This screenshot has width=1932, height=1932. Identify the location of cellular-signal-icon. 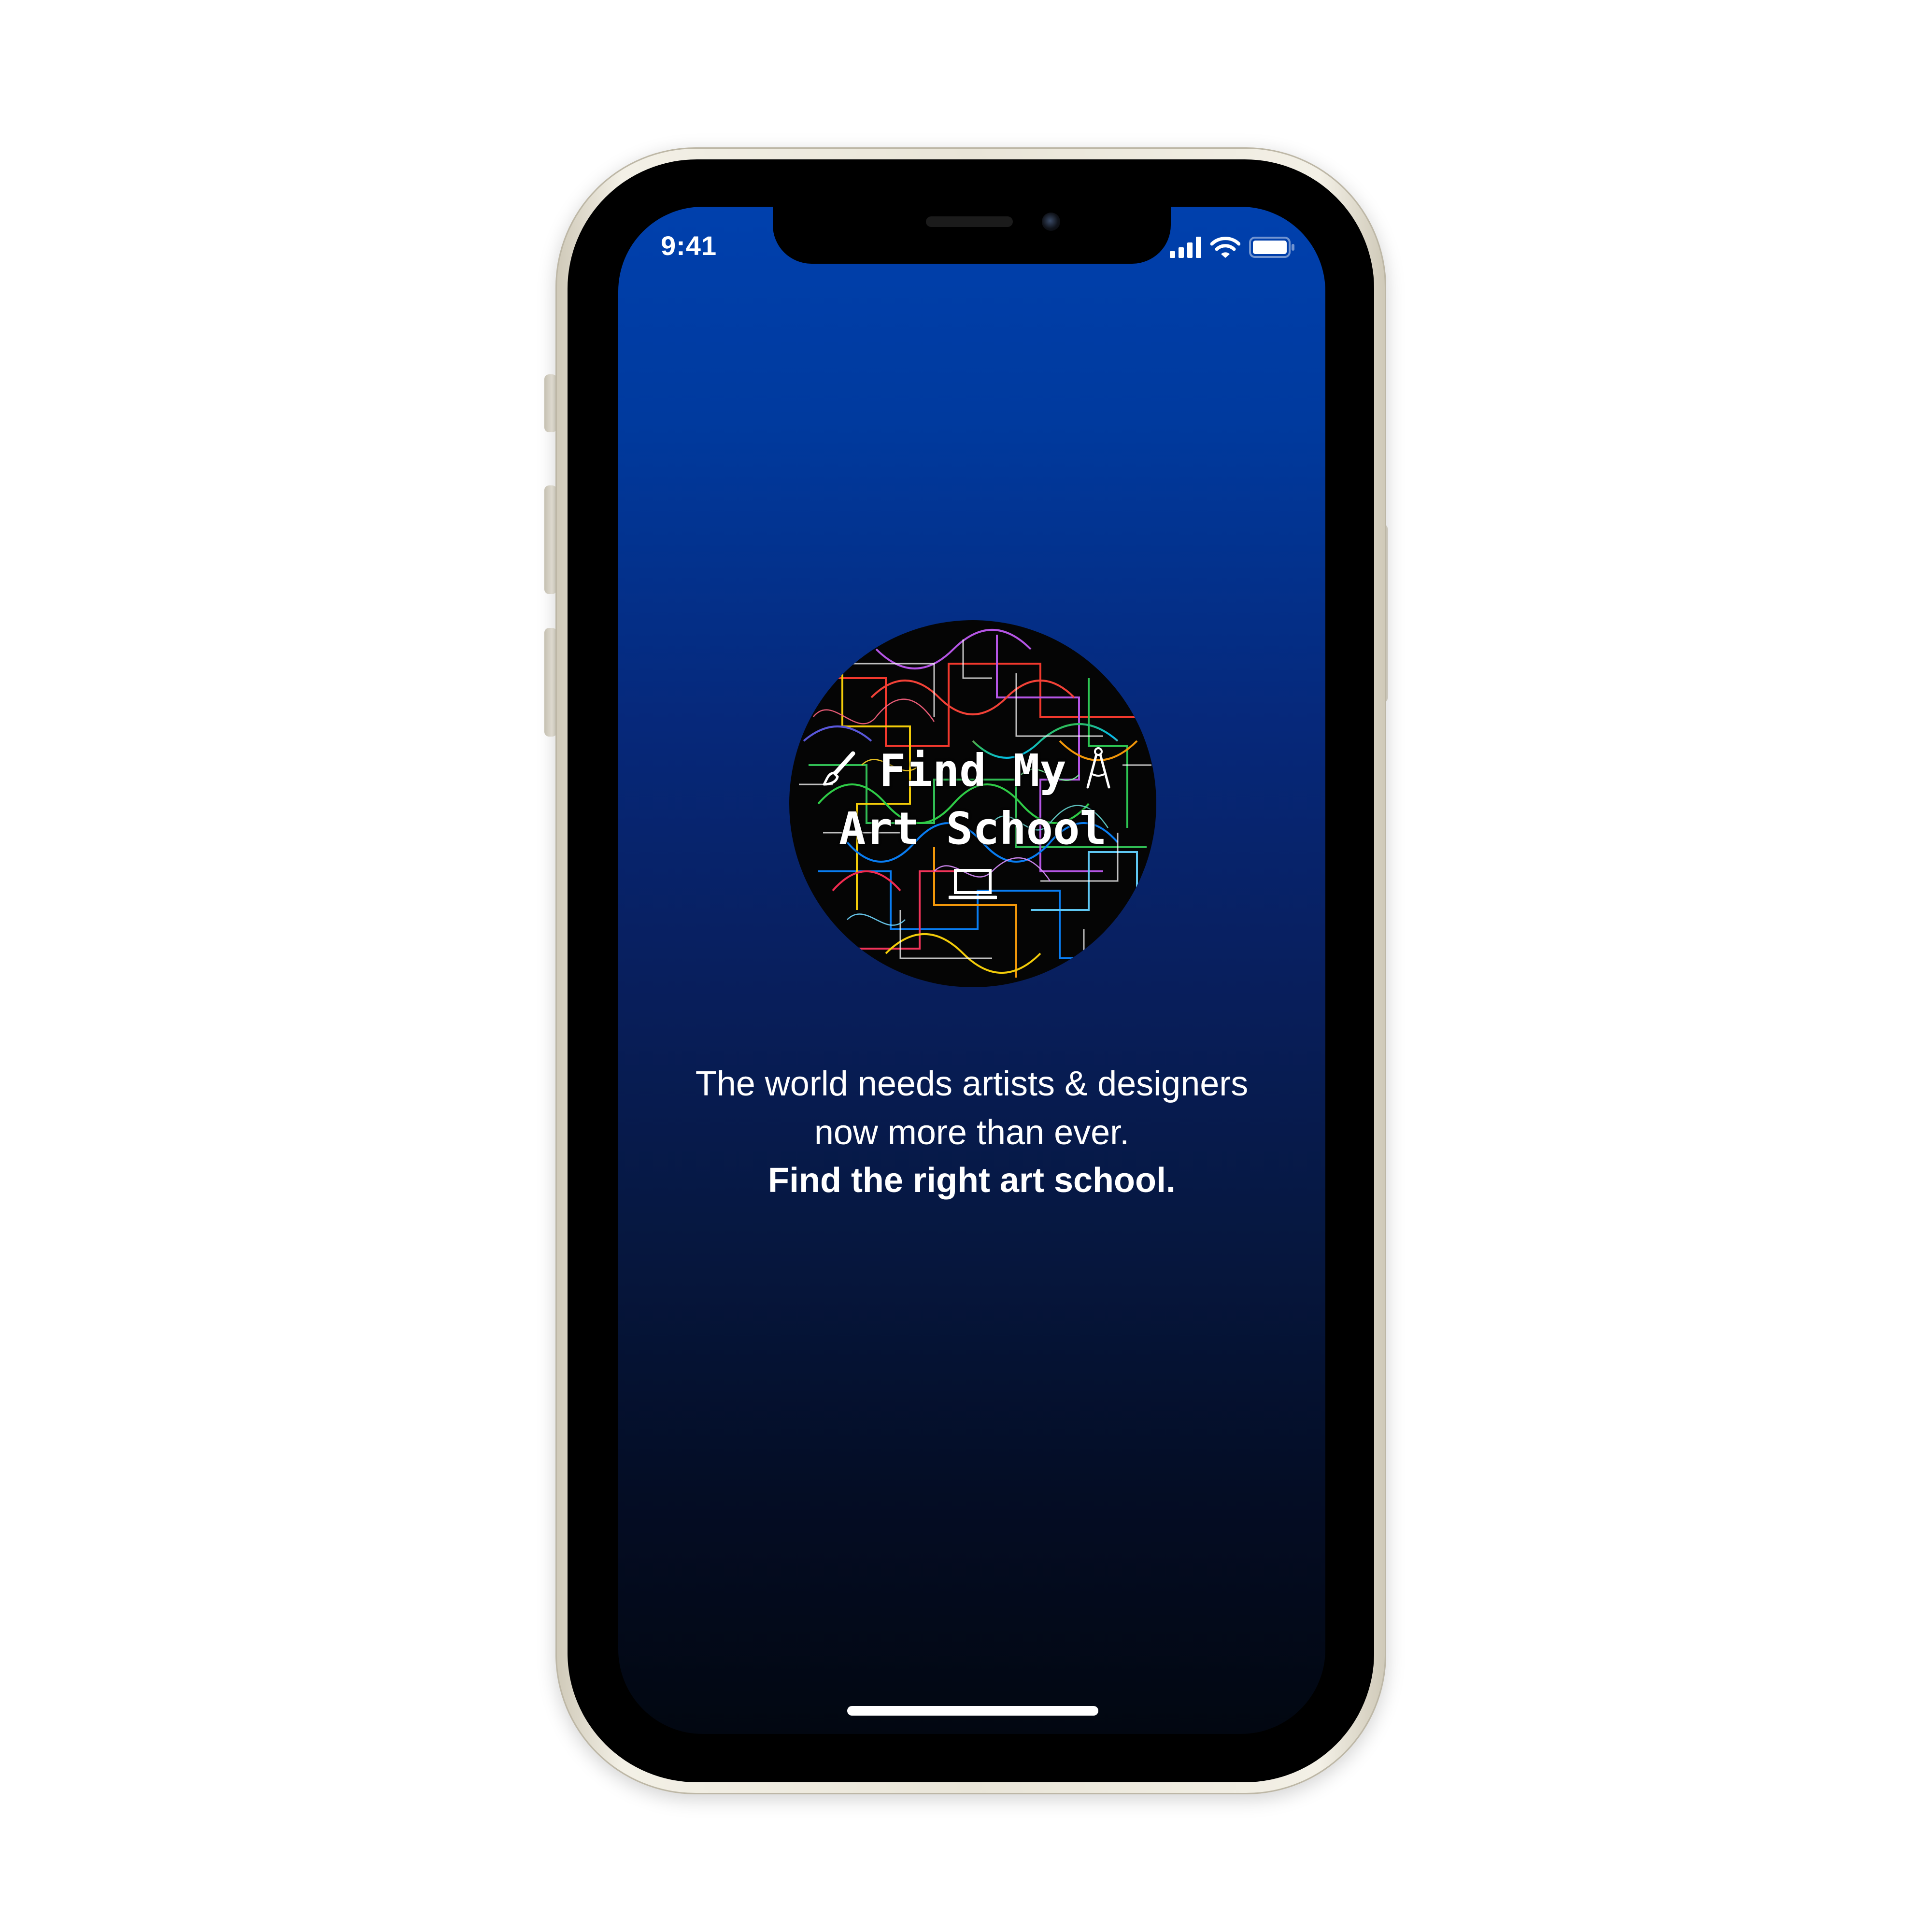
(1185, 248).